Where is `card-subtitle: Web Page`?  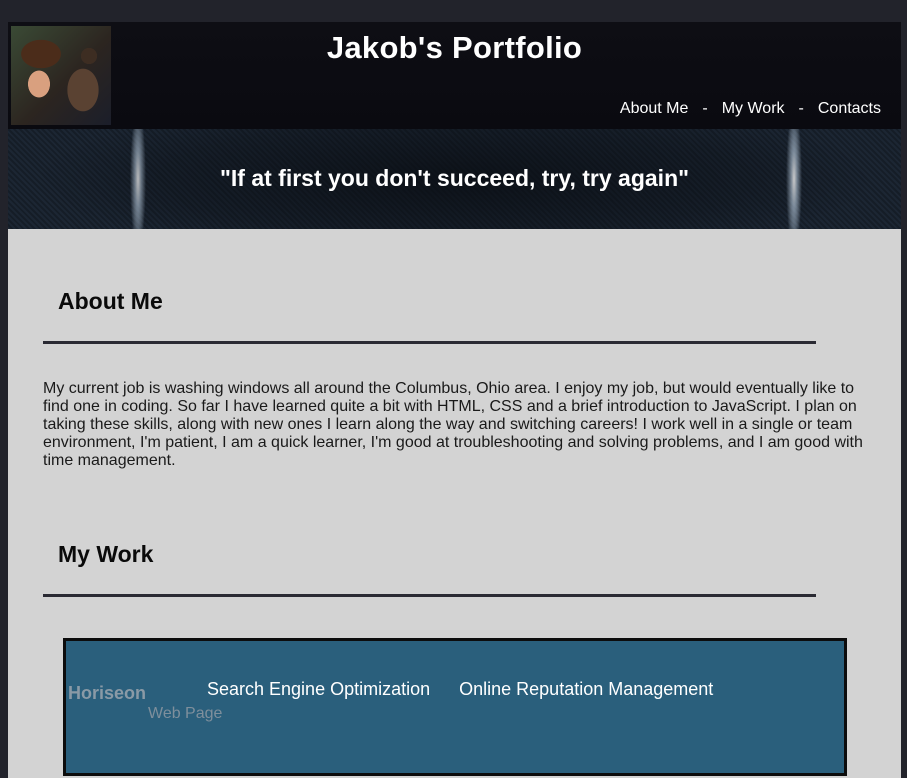
card-subtitle: Web Page is located at coordinates (185, 713).